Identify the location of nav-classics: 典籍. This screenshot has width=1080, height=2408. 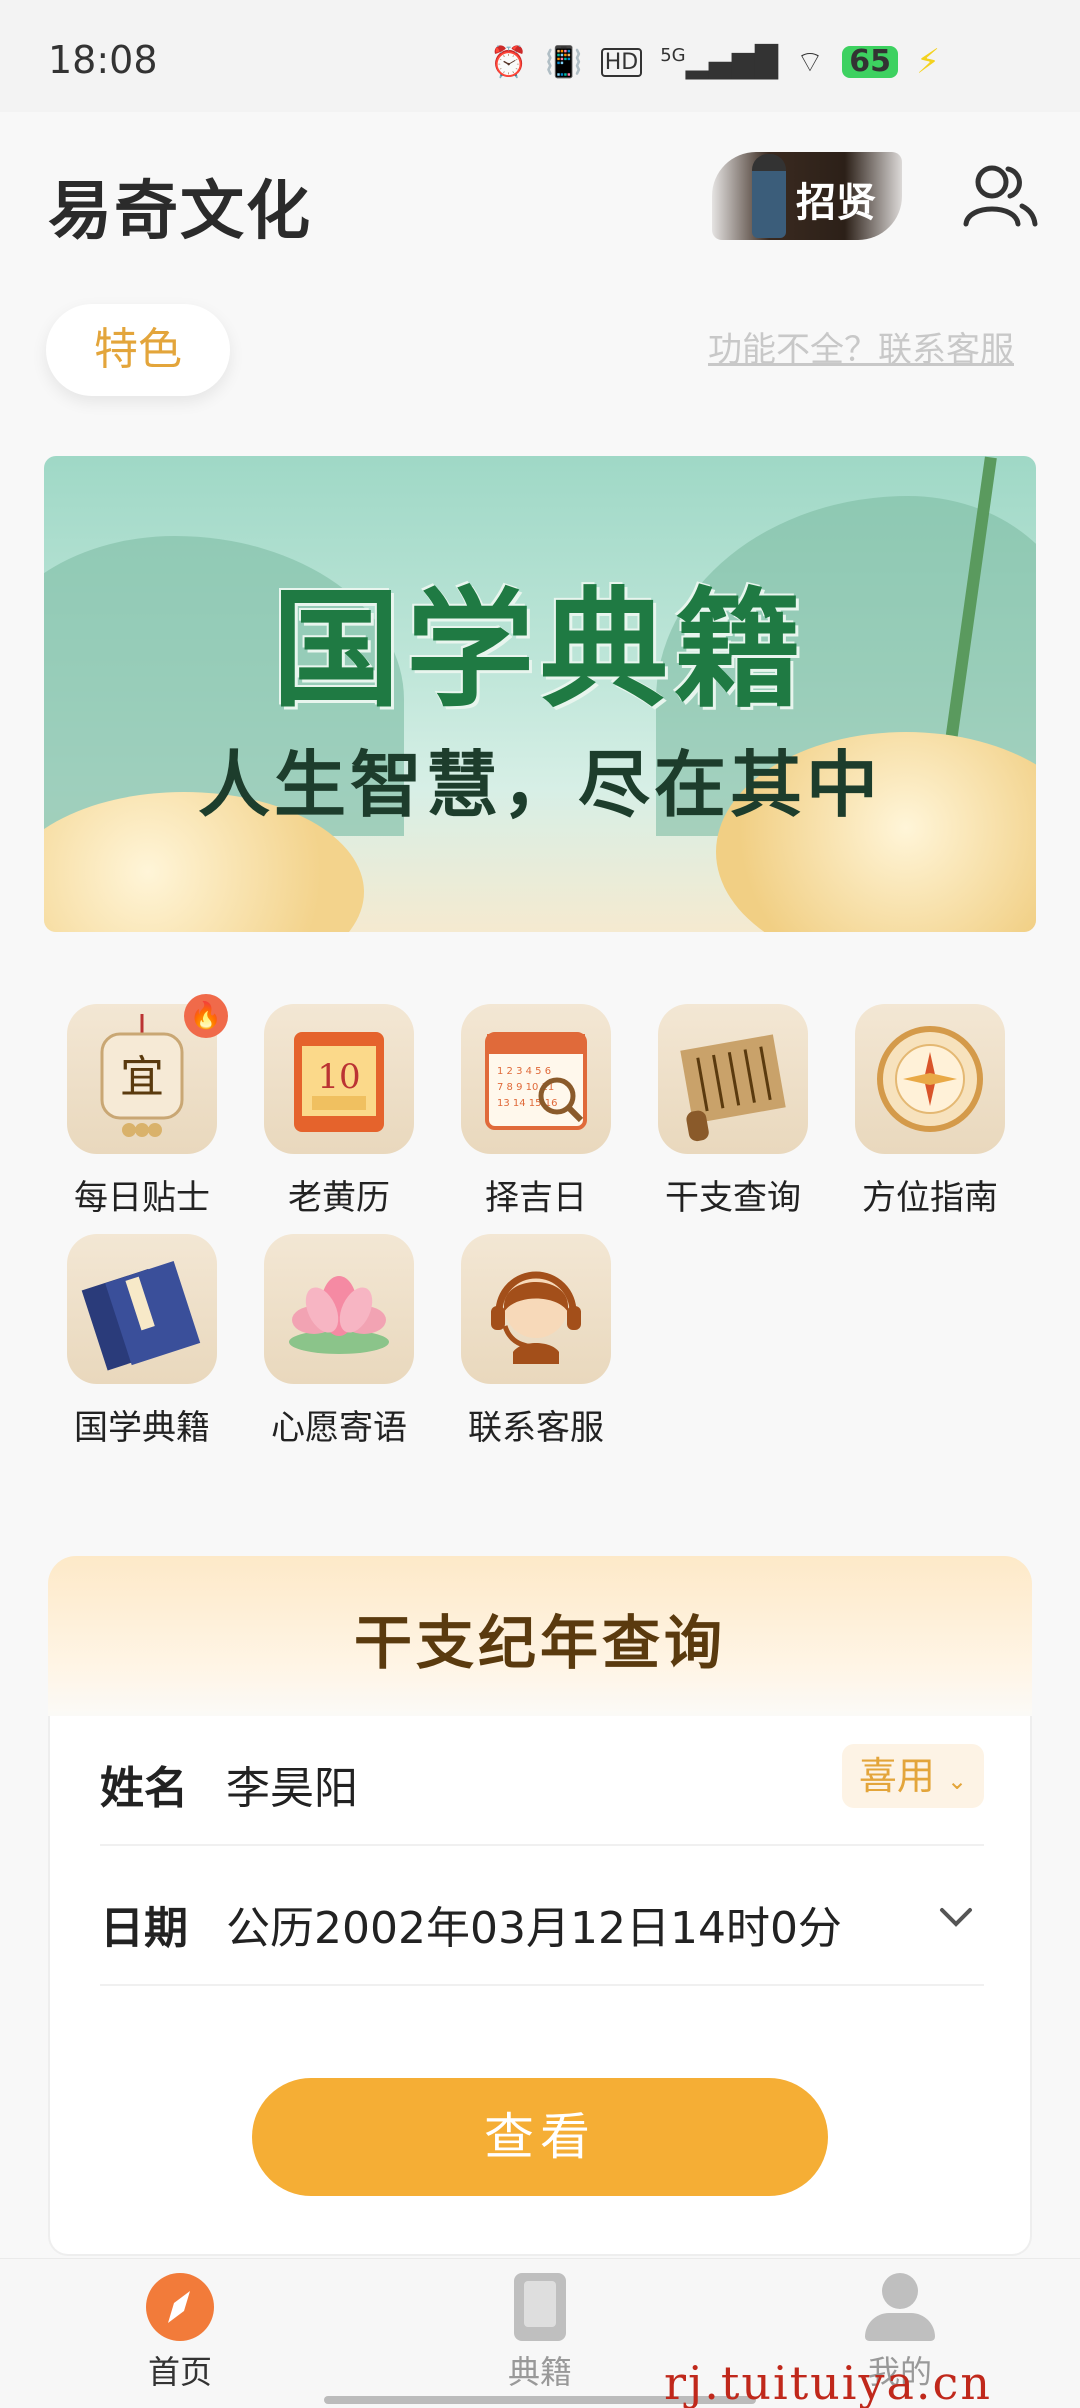
(540, 2333).